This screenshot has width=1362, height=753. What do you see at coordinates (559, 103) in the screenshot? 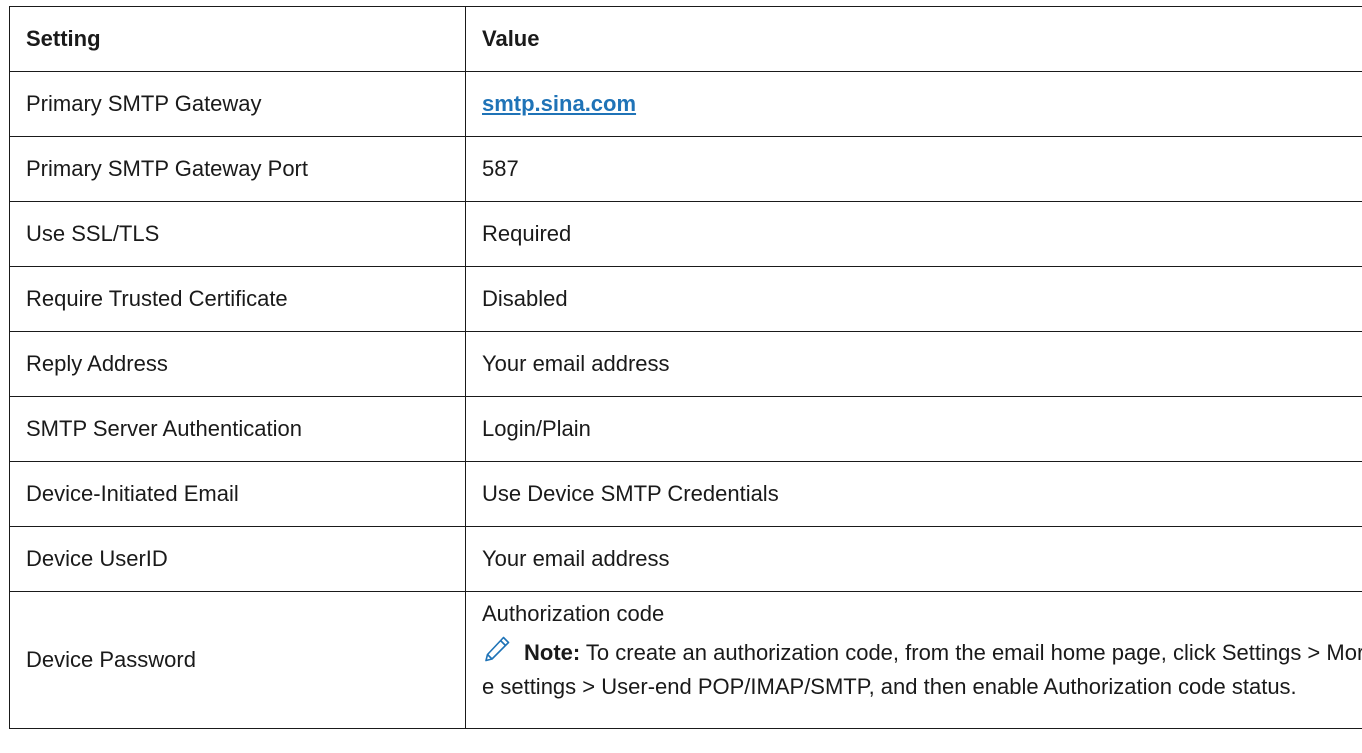
I see `smtp-gateway-link: smtp.sina.com` at bounding box center [559, 103].